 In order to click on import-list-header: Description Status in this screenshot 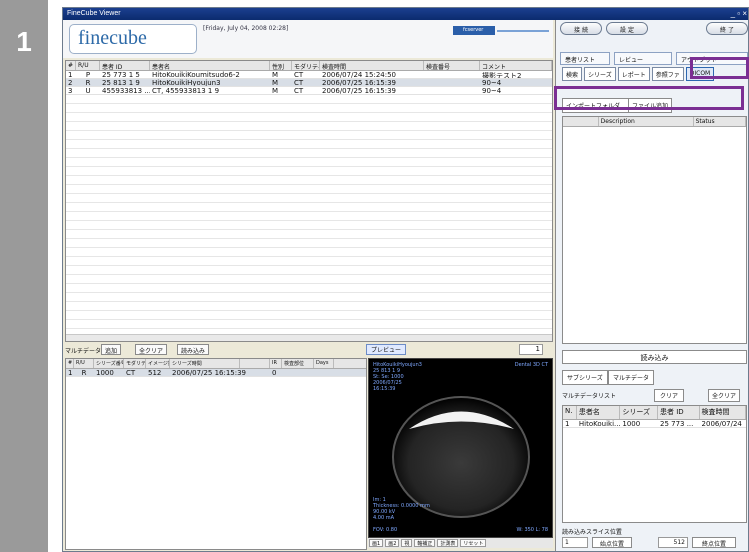, I will do `click(654, 122)`.